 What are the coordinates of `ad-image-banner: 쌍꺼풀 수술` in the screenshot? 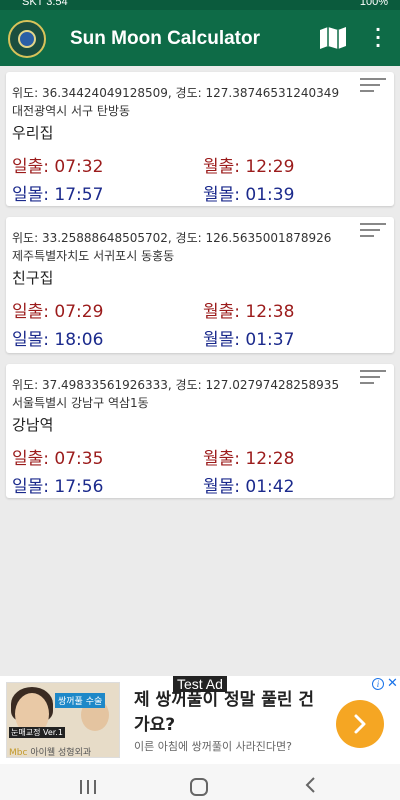 It's located at (80, 700).